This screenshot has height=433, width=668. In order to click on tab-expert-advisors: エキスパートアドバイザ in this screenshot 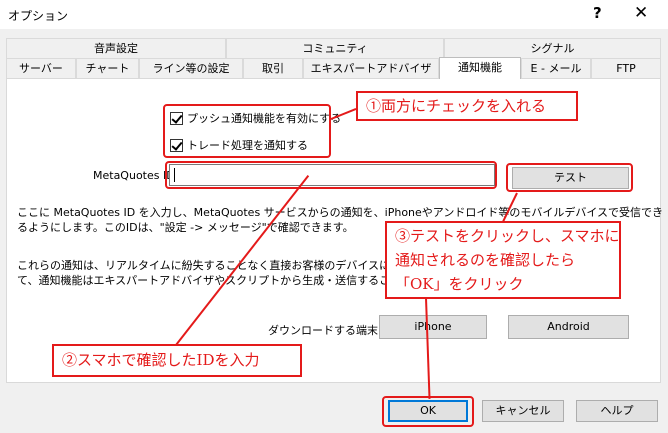, I will do `click(371, 68)`.